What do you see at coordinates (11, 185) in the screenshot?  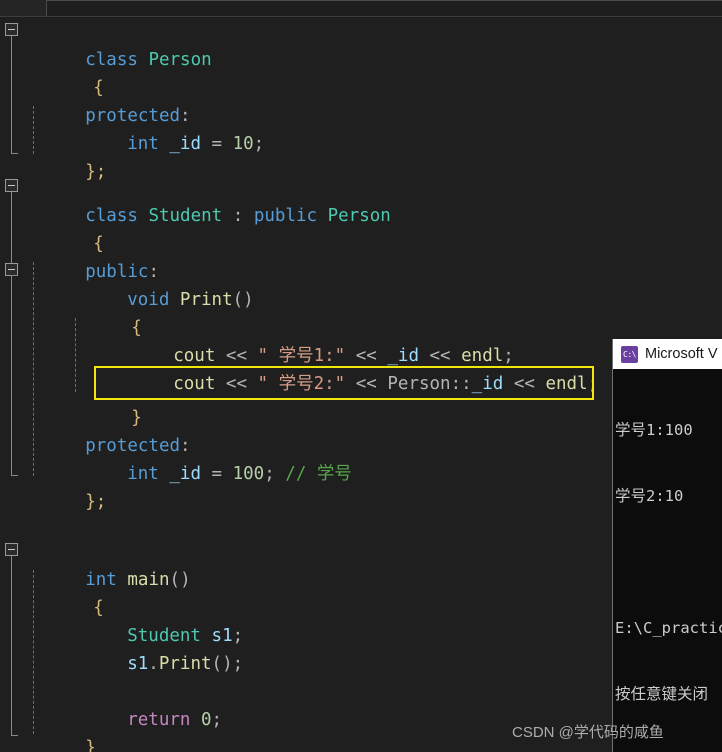 I see `fold-toggle-class-student` at bounding box center [11, 185].